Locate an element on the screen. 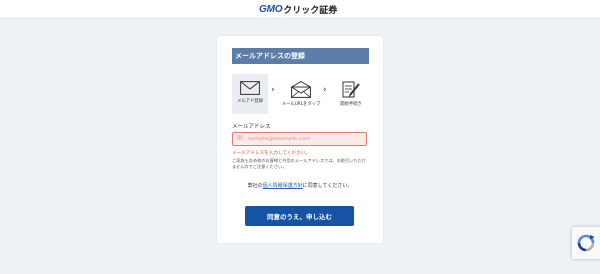 This screenshot has height=274, width=600. step-start-procedure: 開始手続き is located at coordinates (351, 94).